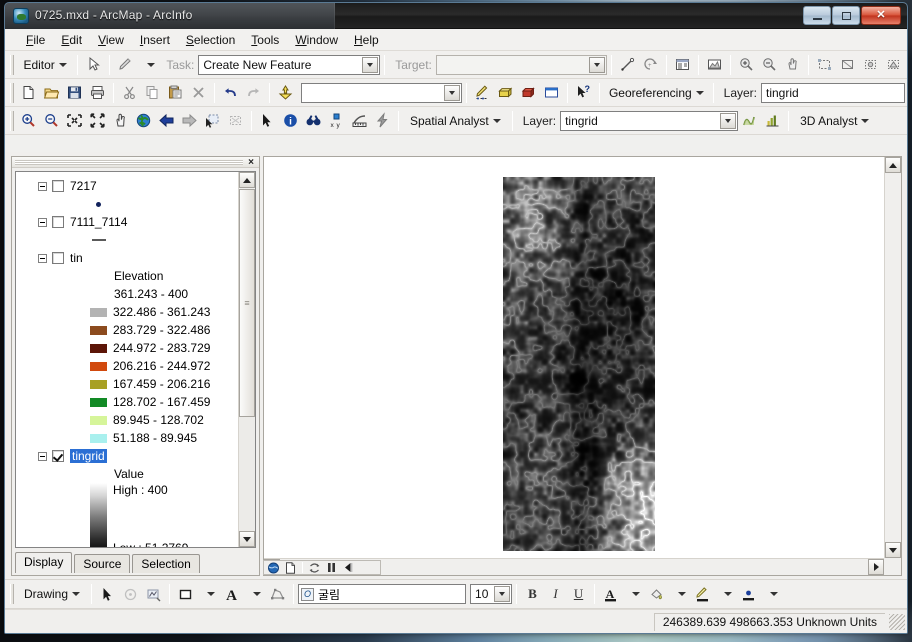 The width and height of the screenshot is (912, 642). Describe the element at coordinates (153, 594) in the screenshot. I see `nudge-icon` at that location.